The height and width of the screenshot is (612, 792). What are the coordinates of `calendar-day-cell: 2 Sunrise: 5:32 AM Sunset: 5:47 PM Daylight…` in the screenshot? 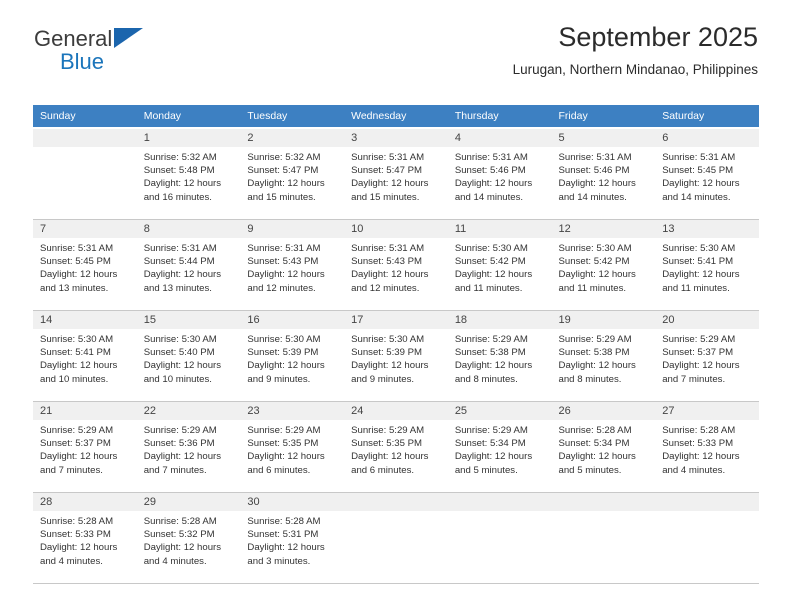 It's located at (292, 174).